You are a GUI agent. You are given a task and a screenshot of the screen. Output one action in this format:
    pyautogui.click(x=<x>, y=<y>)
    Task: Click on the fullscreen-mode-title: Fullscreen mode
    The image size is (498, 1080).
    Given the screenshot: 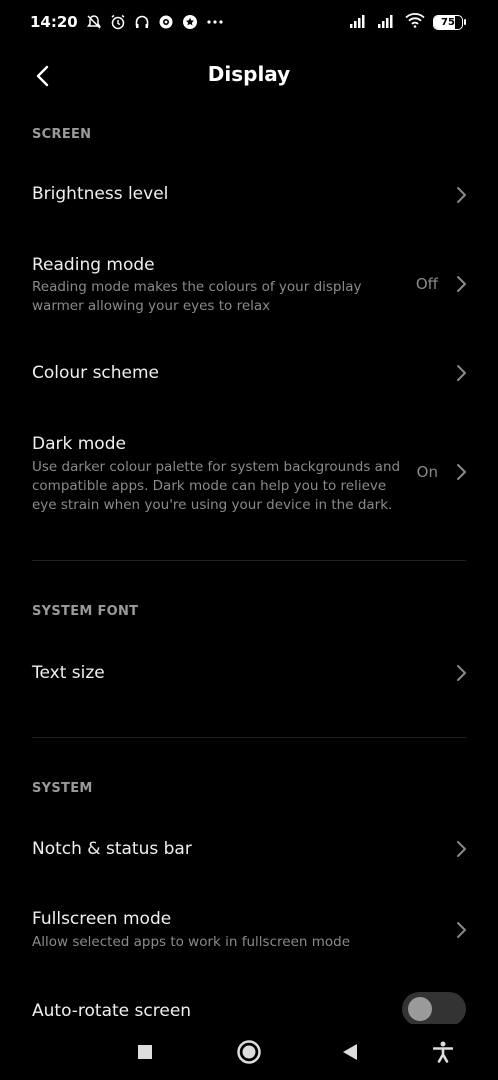 What is the action you would take?
    pyautogui.click(x=102, y=919)
    